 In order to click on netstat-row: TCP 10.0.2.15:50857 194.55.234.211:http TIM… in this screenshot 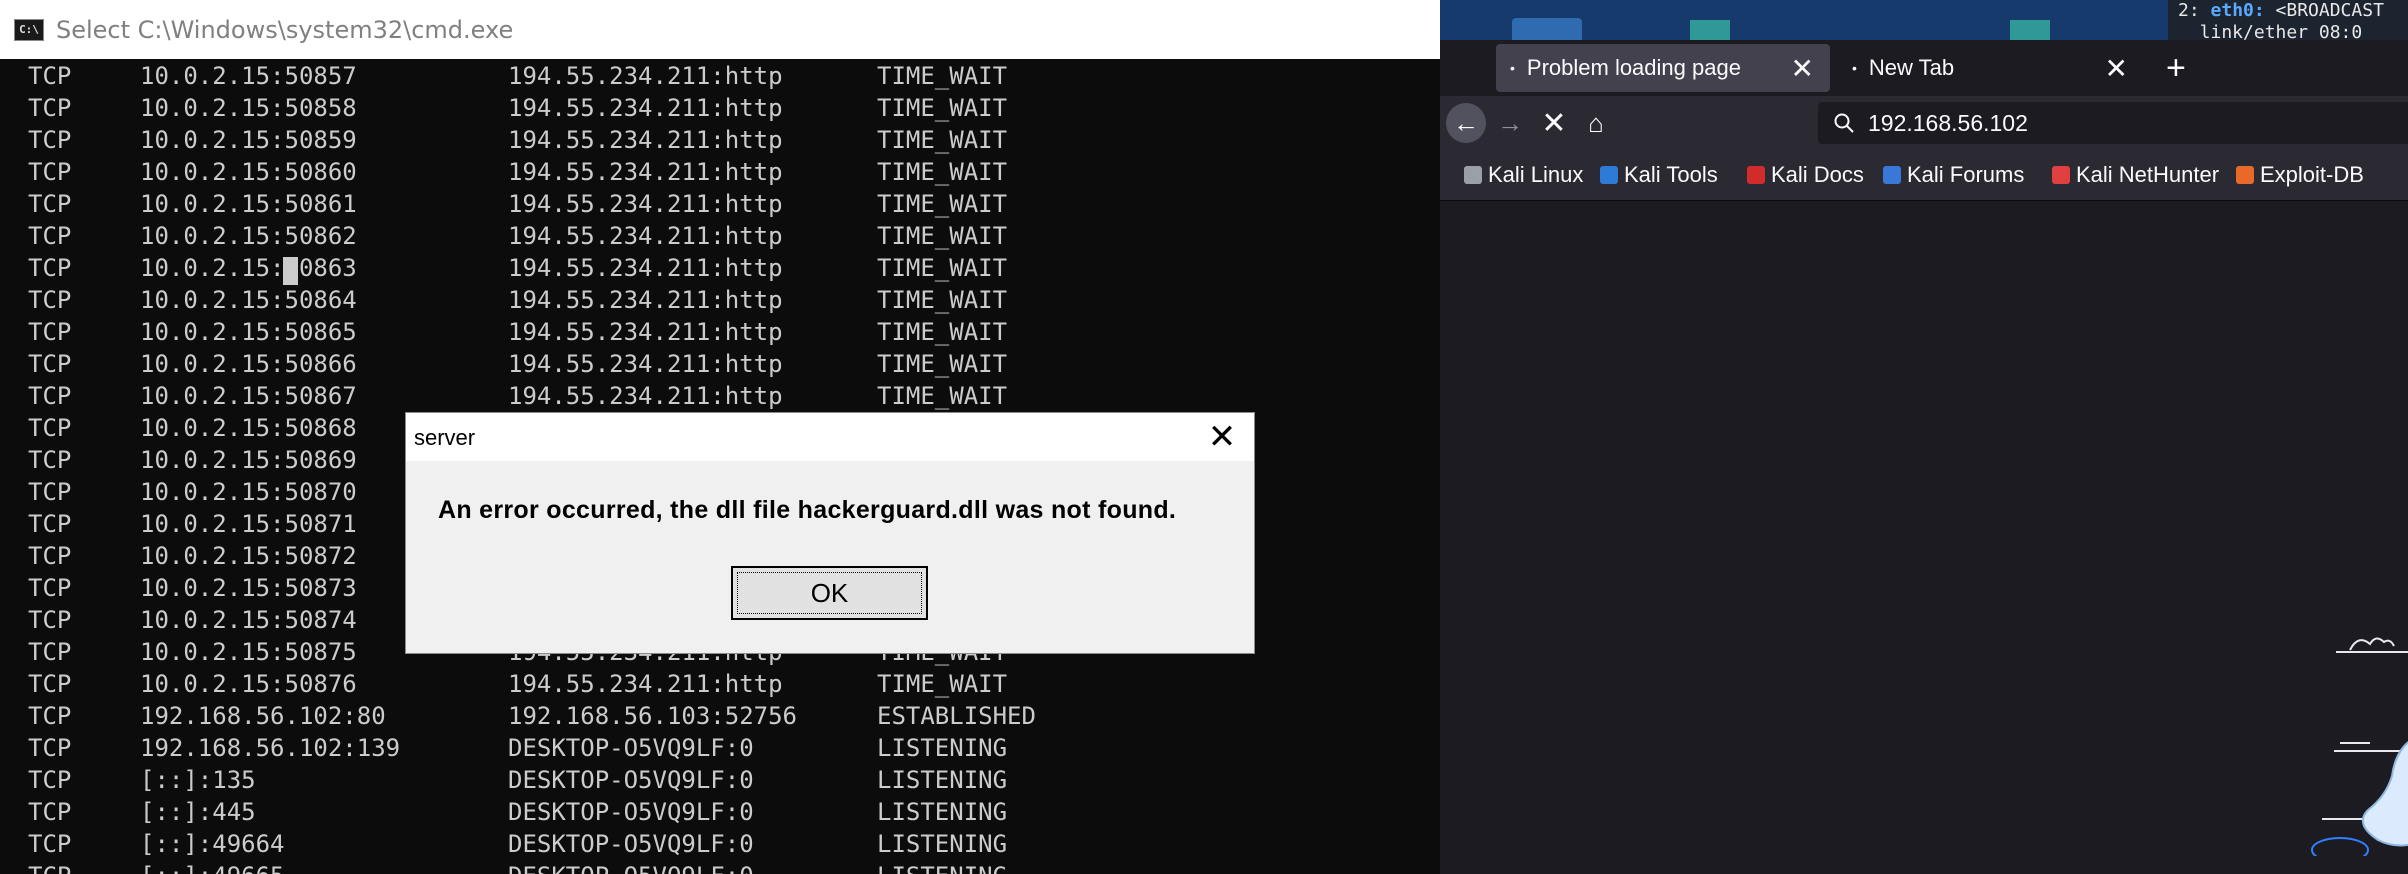, I will do `click(720, 76)`.